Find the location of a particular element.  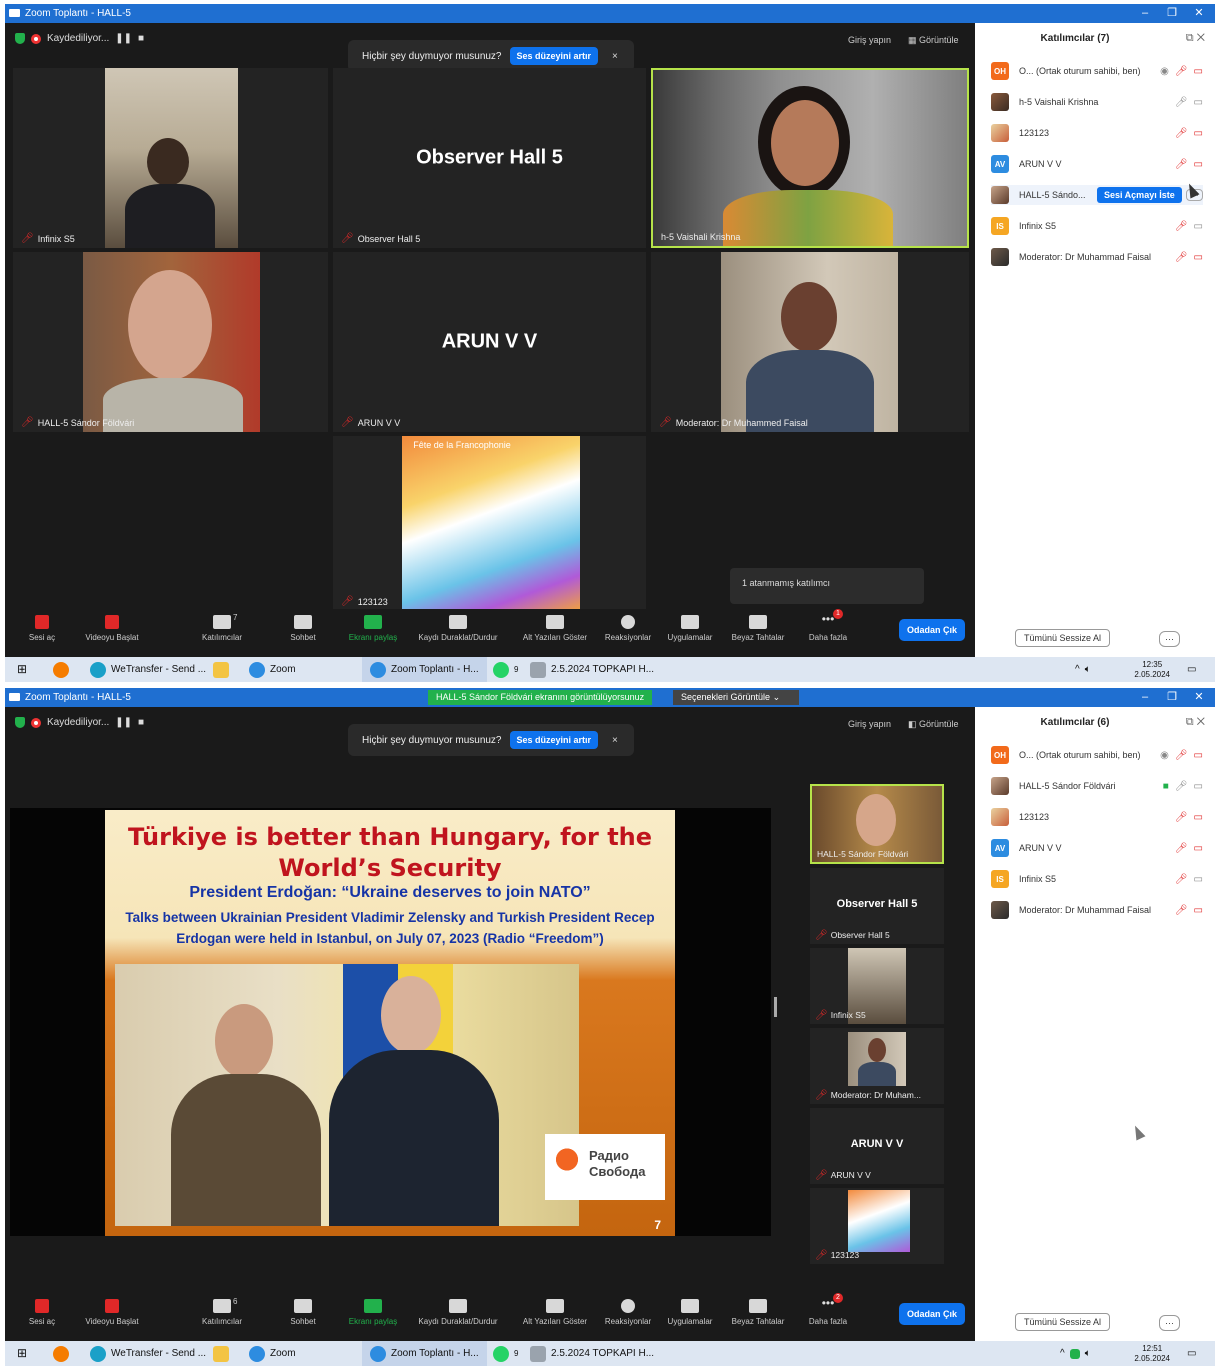

video-tile: 🎤︎ Moderator: Dr Muhammed Faisal is located at coordinates (810, 342).